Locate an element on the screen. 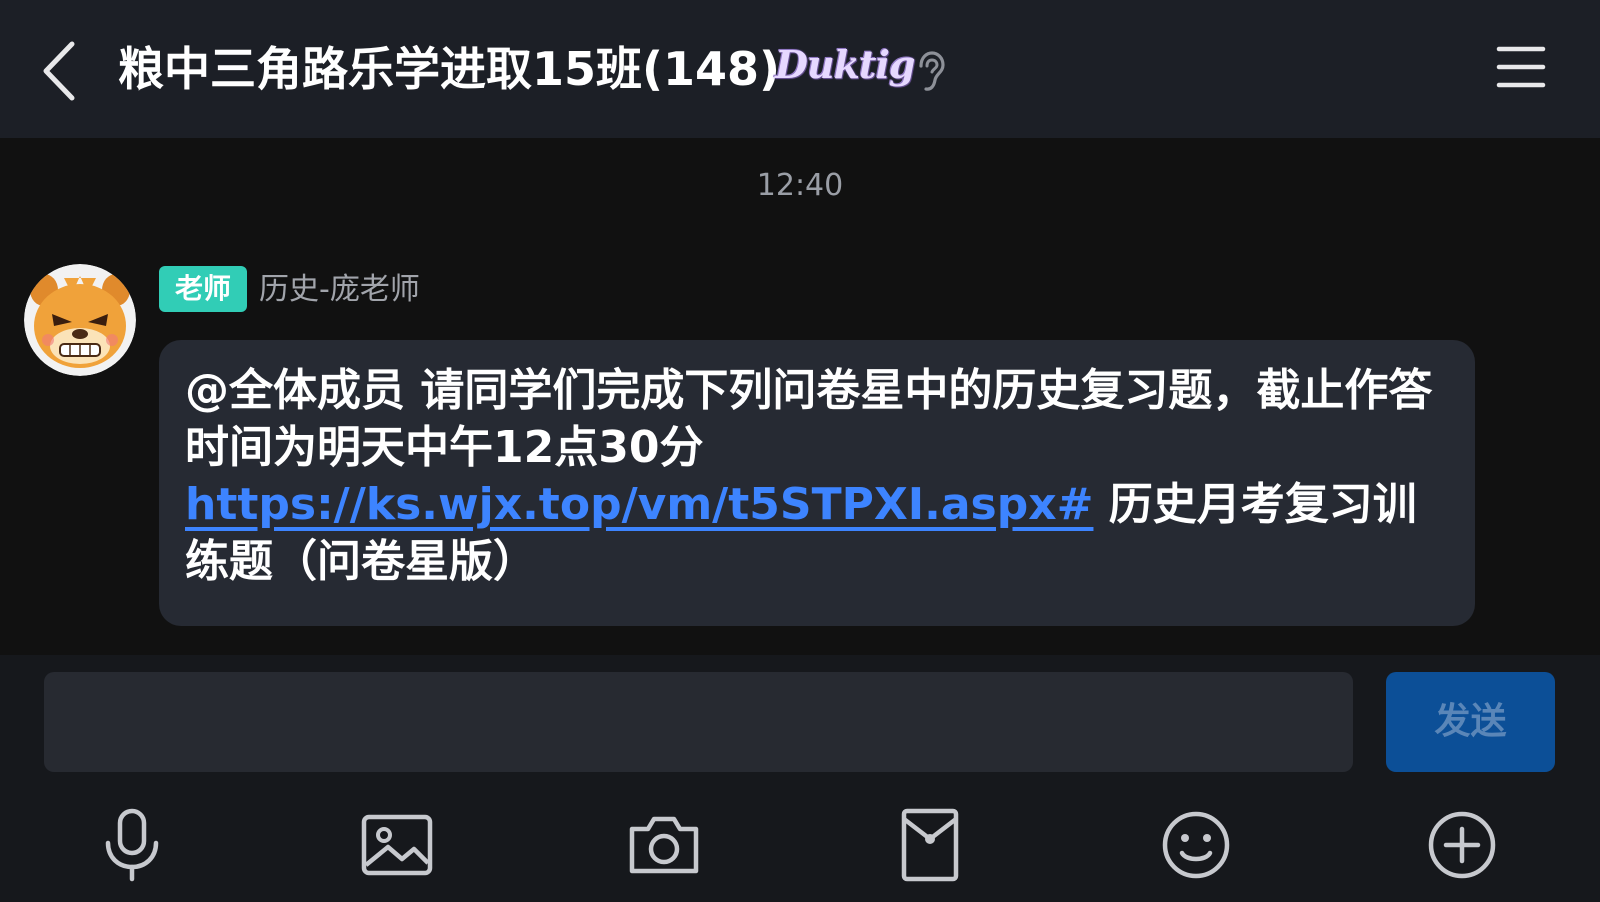 This screenshot has width=1600, height=902. survey-link: https://ks.wjx.top/vm/t5STPXI.aspx# is located at coordinates (639, 504).